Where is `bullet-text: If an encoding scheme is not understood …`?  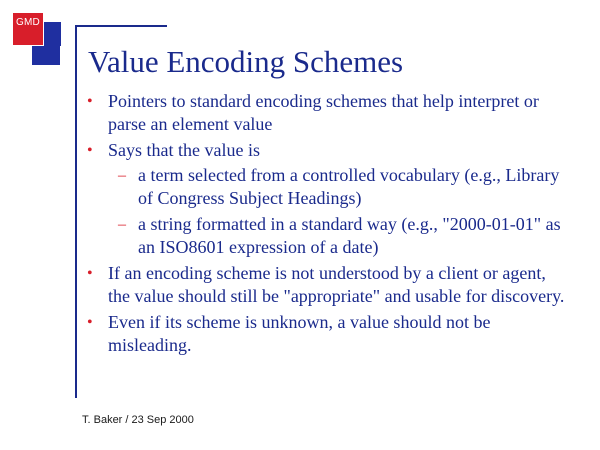
bullet-text: If an encoding scheme is not understood … is located at coordinates (336, 284).